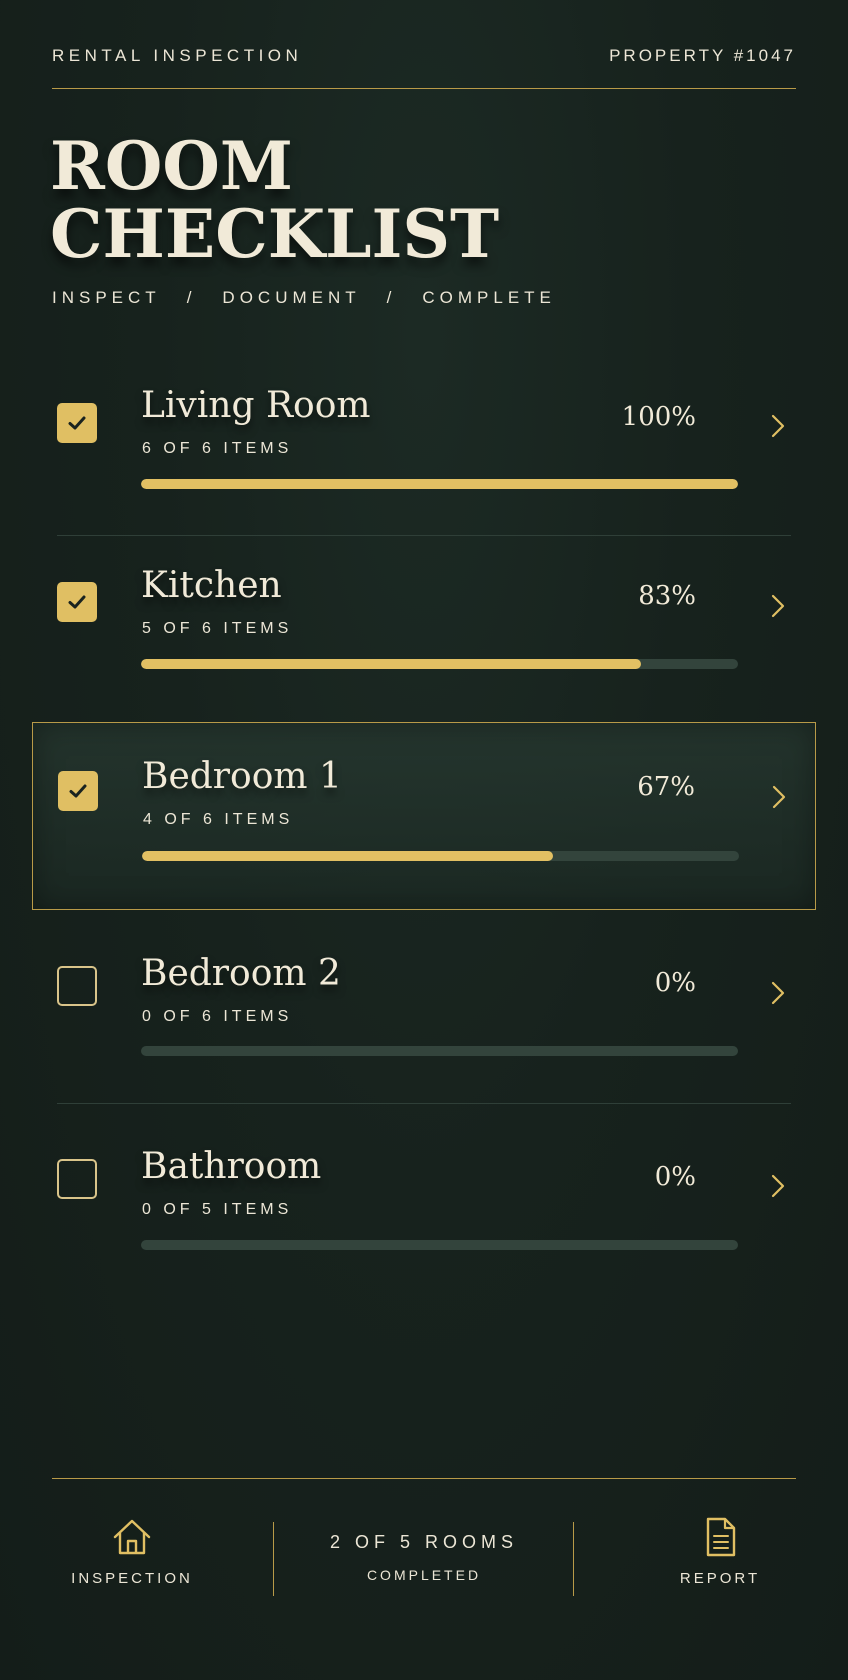 The width and height of the screenshot is (848, 1680). Describe the element at coordinates (106, 297) in the screenshot. I see `step-inspect: INSPECT` at that location.